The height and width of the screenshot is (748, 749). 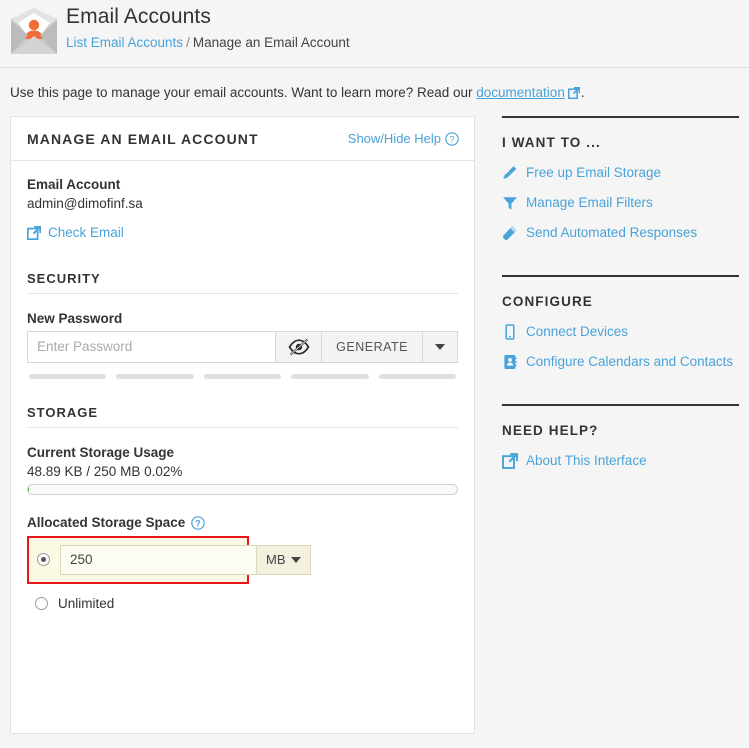 What do you see at coordinates (242, 282) in the screenshot?
I see `security-section-heading: SECURITY` at bounding box center [242, 282].